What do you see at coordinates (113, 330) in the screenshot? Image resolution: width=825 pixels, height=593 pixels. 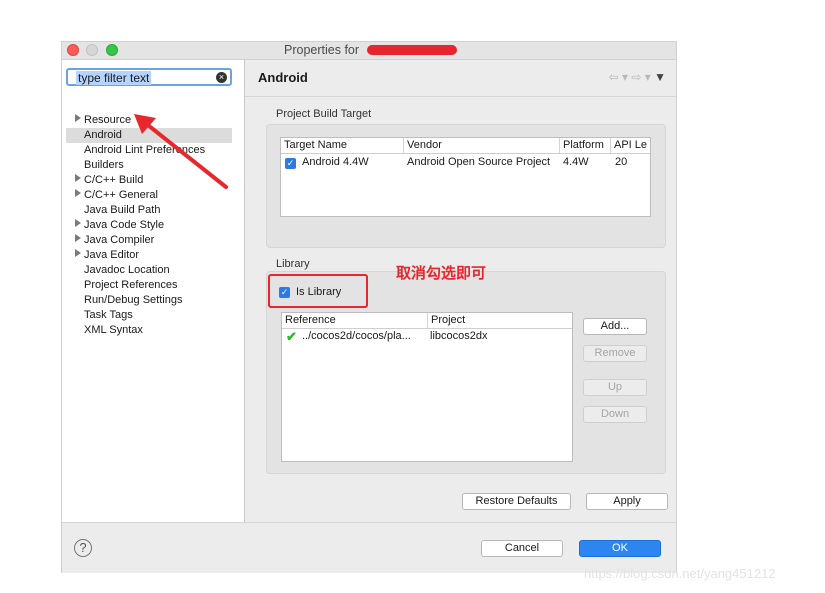 I see `tree-item-label: XML Syntax` at bounding box center [113, 330].